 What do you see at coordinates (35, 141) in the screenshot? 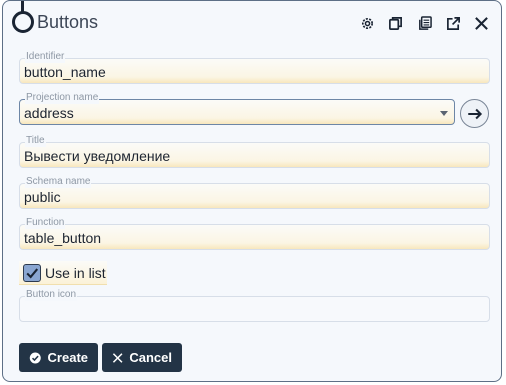
I see `title-label: Title` at bounding box center [35, 141].